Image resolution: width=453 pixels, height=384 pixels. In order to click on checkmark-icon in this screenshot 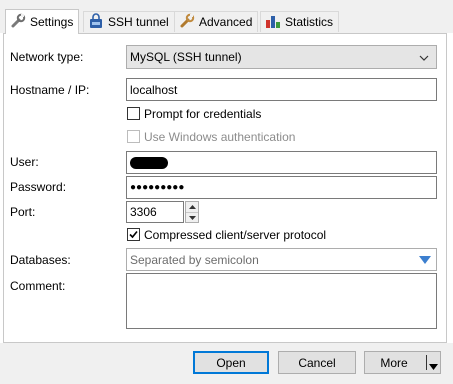, I will do `click(133, 234)`.